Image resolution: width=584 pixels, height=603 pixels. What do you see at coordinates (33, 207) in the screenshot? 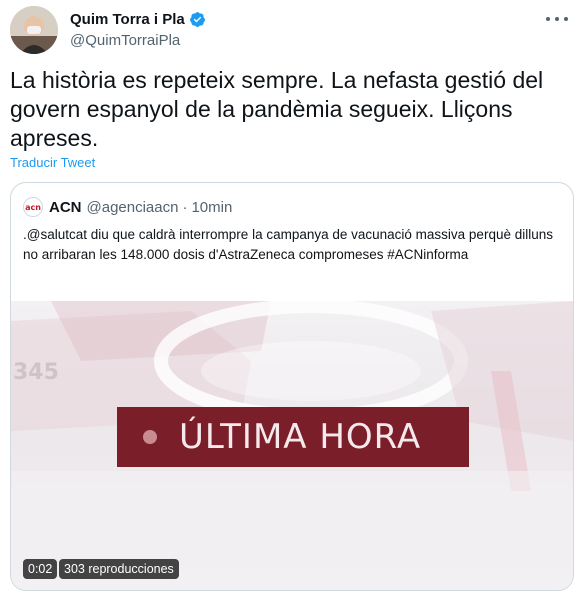
I see `quoted-author-avatar: acn` at bounding box center [33, 207].